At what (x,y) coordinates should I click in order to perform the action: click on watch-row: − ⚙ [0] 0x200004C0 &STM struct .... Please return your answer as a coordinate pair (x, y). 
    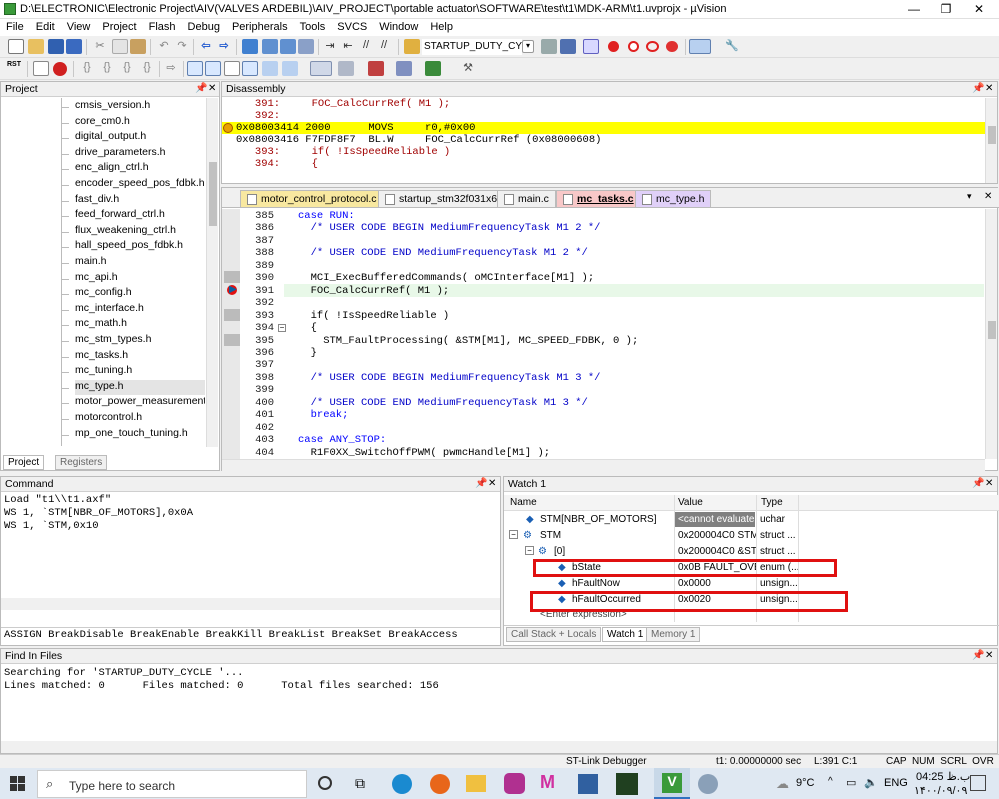
    Looking at the image, I should click on (751, 552).